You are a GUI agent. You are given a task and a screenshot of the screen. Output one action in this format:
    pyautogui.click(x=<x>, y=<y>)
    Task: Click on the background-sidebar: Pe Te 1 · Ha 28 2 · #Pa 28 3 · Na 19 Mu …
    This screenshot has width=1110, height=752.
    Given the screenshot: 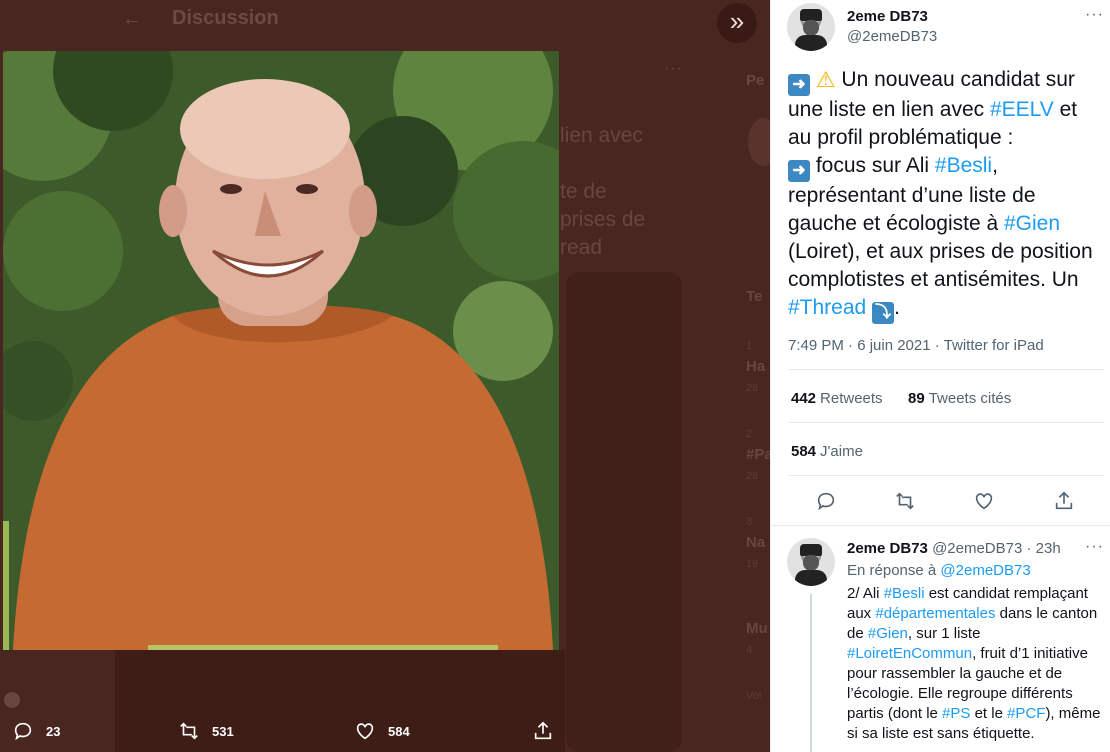 What is the action you would take?
    pyautogui.click(x=755, y=376)
    